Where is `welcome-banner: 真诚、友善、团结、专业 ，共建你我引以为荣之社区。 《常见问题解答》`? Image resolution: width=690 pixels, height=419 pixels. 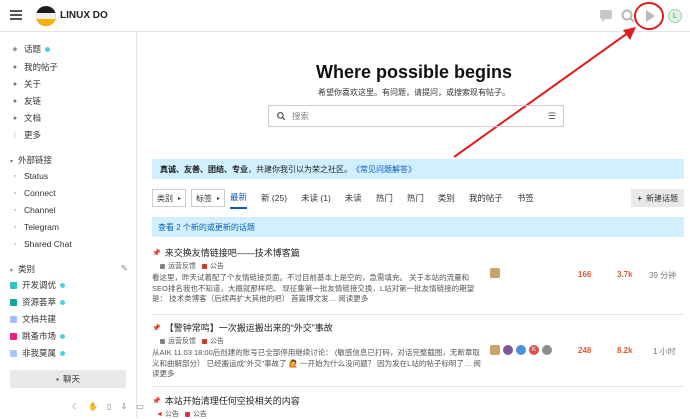 welcome-banner: 真诚、友善、团结、专业 ，共建你我引以为荣之社区。 《常见问题解答》 is located at coordinates (418, 169).